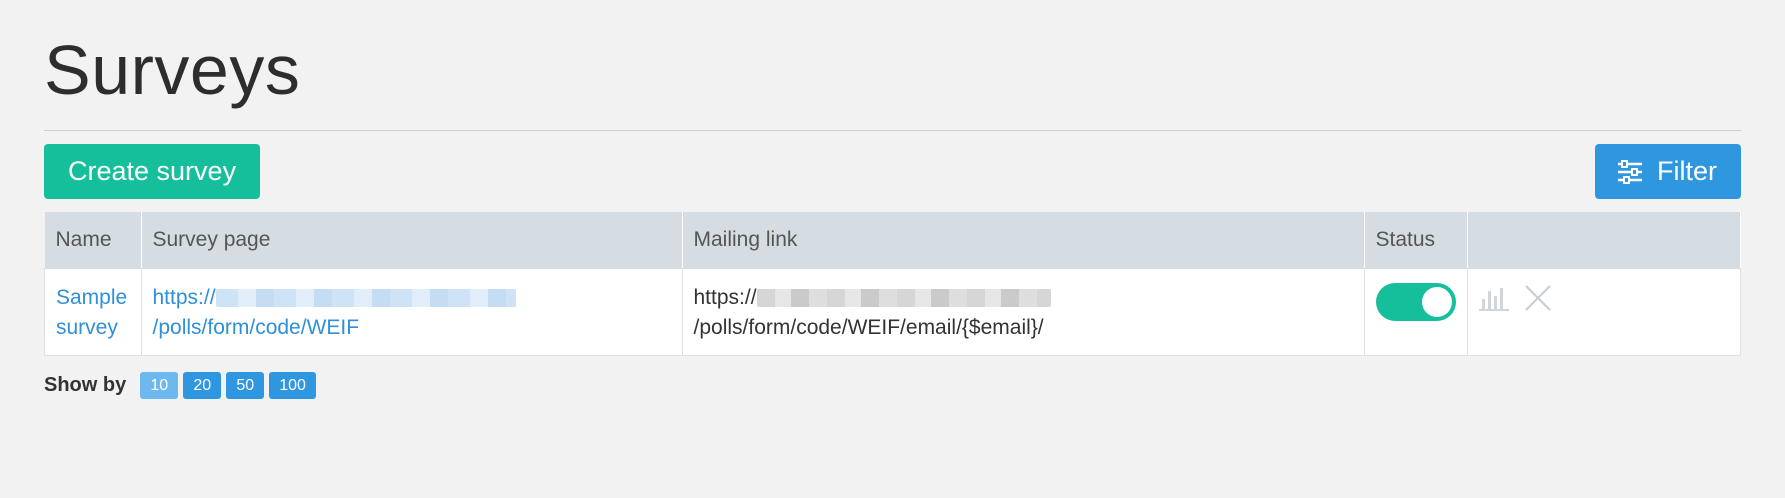 The height and width of the screenshot is (498, 1785). Describe the element at coordinates (725, 297) in the screenshot. I see `mailing-prefix: https://` at that location.